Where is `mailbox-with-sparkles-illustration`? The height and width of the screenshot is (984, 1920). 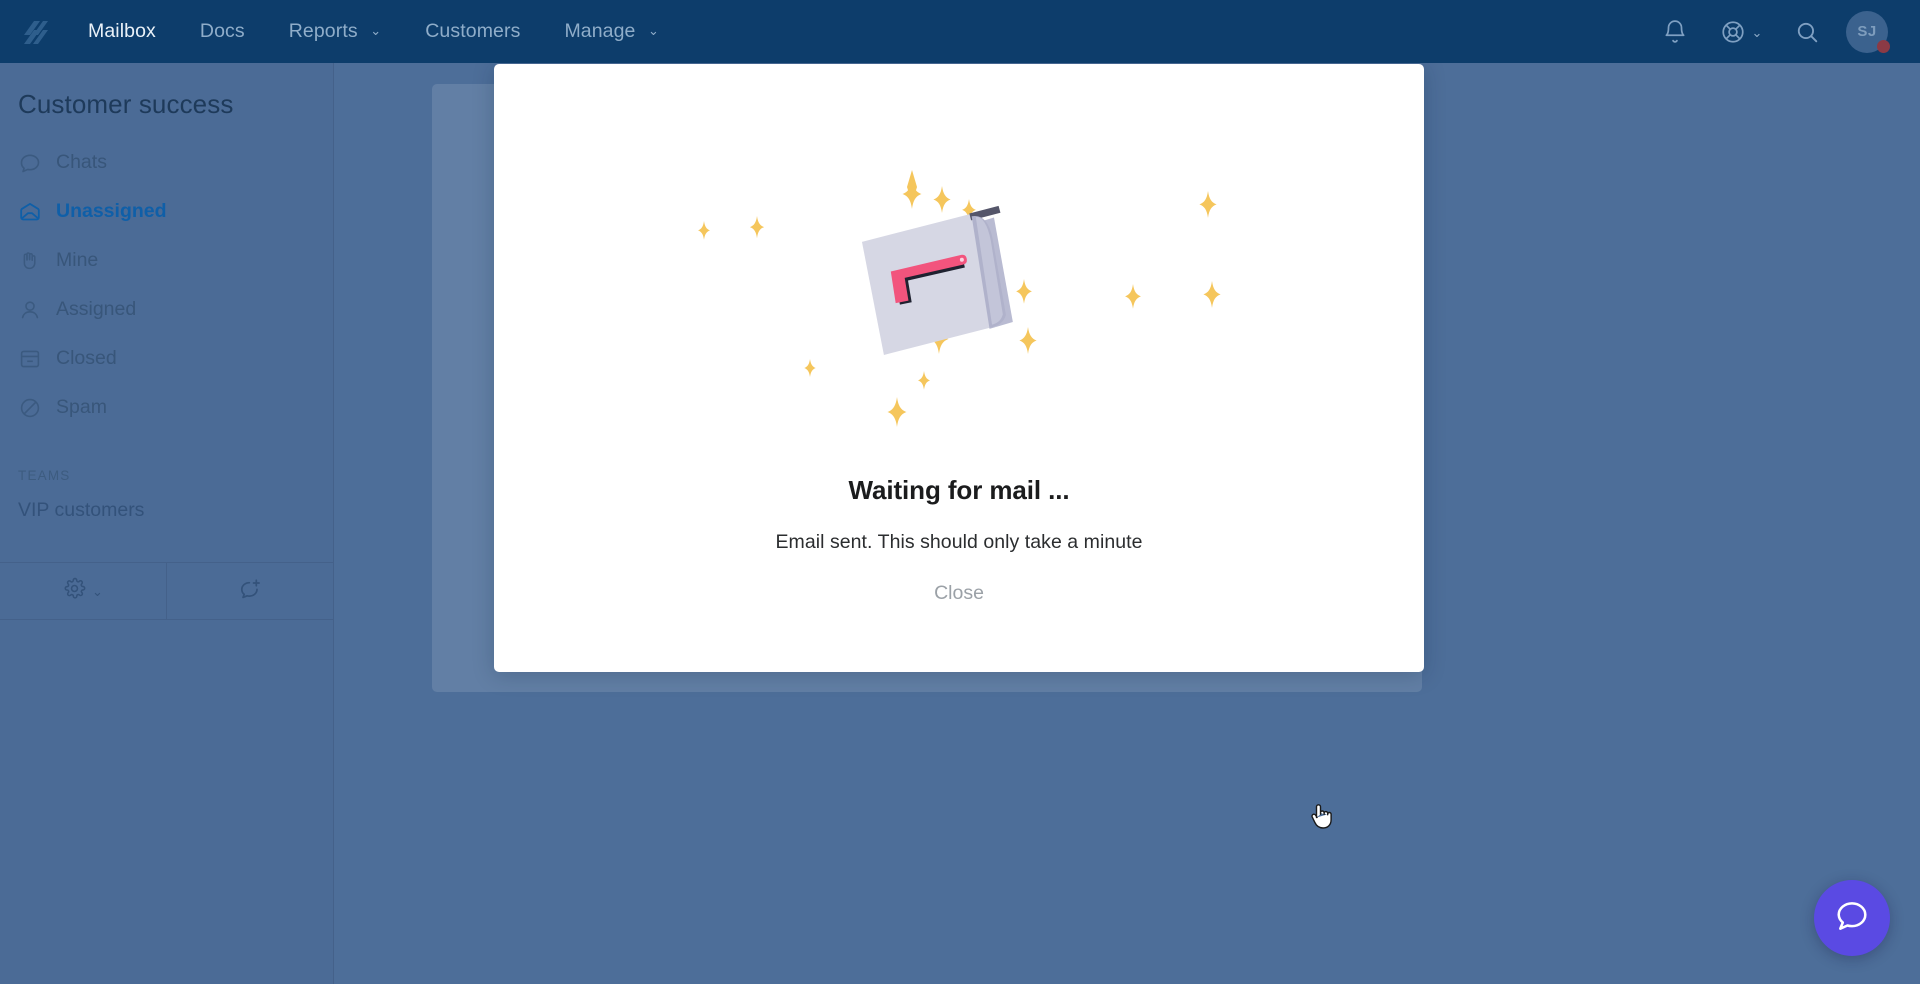
mailbox-with-sparkles-illustration is located at coordinates (959, 314).